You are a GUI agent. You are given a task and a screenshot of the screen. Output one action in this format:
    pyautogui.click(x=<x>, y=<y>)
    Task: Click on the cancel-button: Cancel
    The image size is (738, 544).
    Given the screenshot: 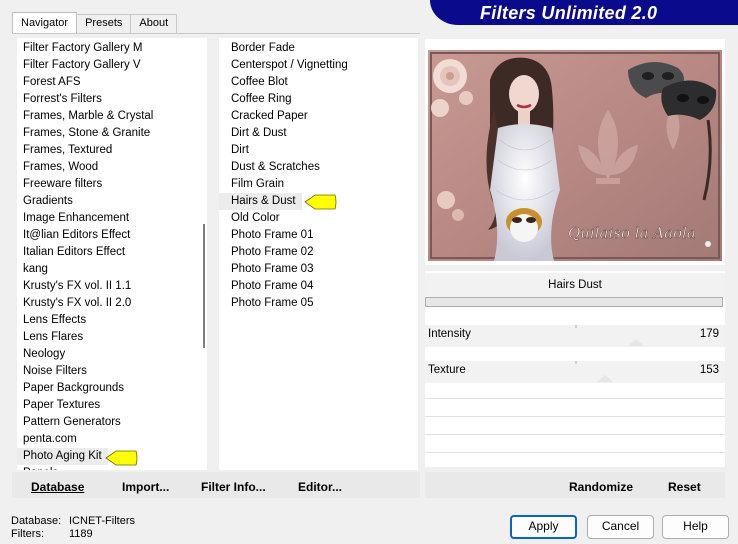 What is the action you would take?
    pyautogui.click(x=620, y=527)
    